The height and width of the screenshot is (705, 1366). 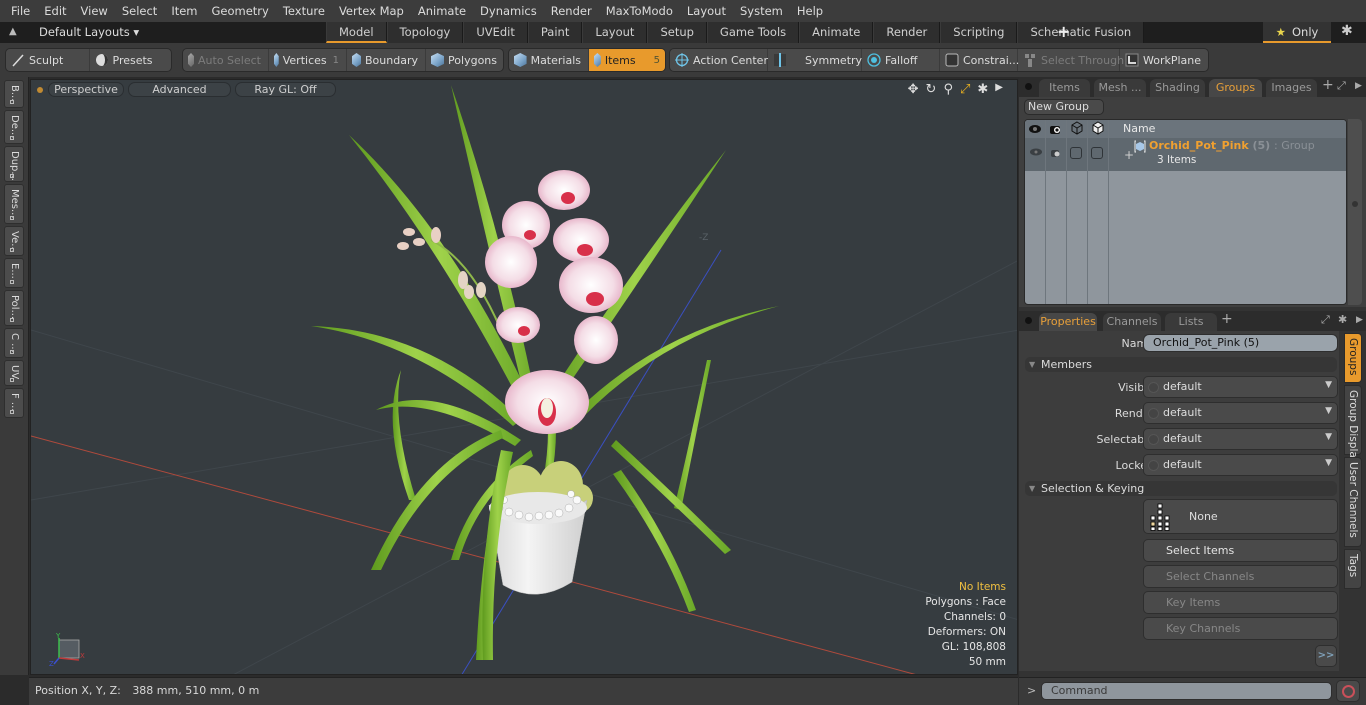 I want to click on selectable-dropdown: default ▼, so click(x=1240, y=439).